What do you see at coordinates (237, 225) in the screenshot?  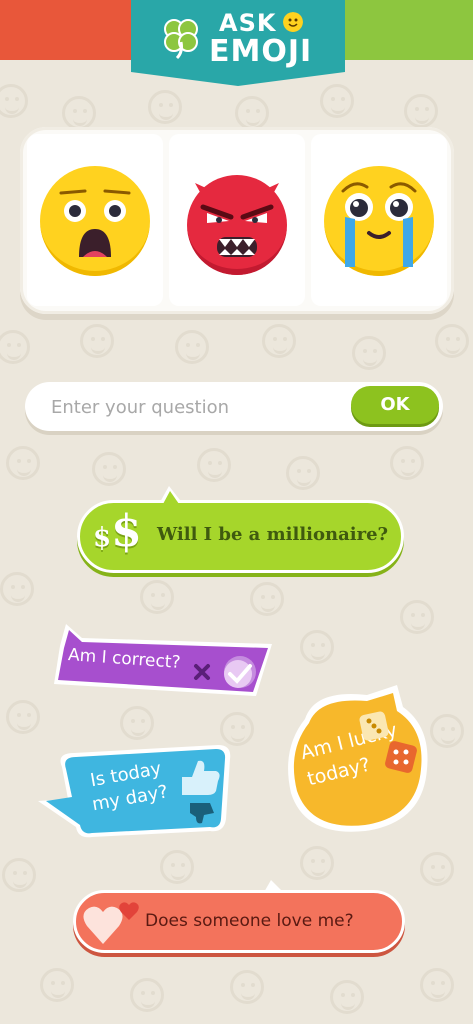 I see `angry-devil-icon` at bounding box center [237, 225].